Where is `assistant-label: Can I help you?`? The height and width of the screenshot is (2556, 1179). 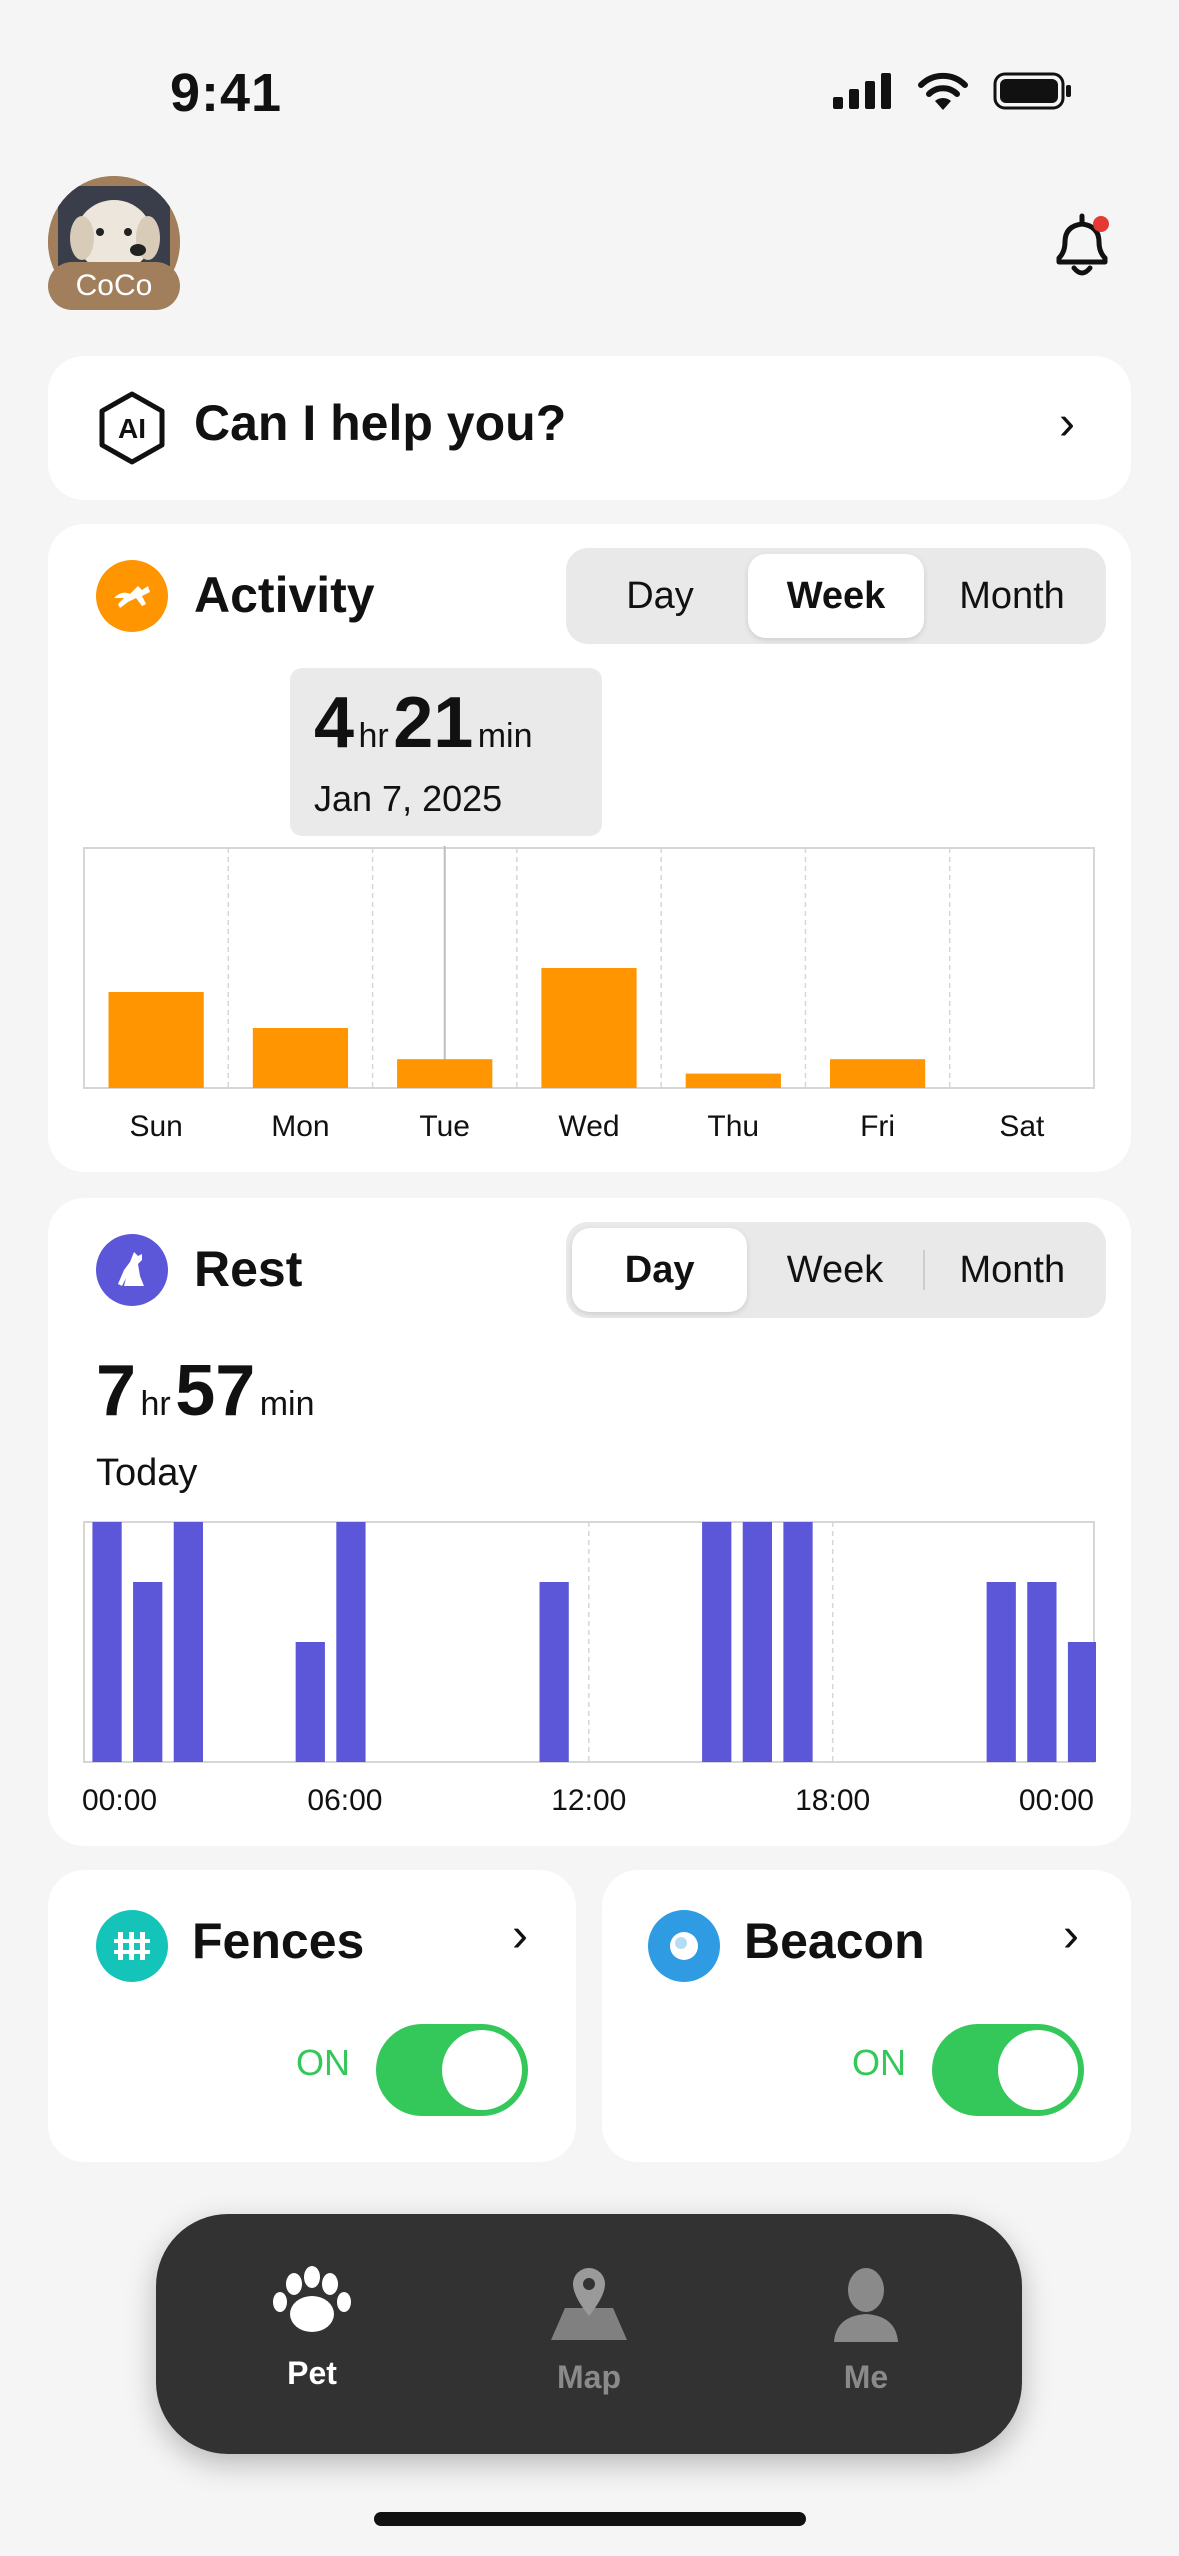 assistant-label: Can I help you? is located at coordinates (380, 423).